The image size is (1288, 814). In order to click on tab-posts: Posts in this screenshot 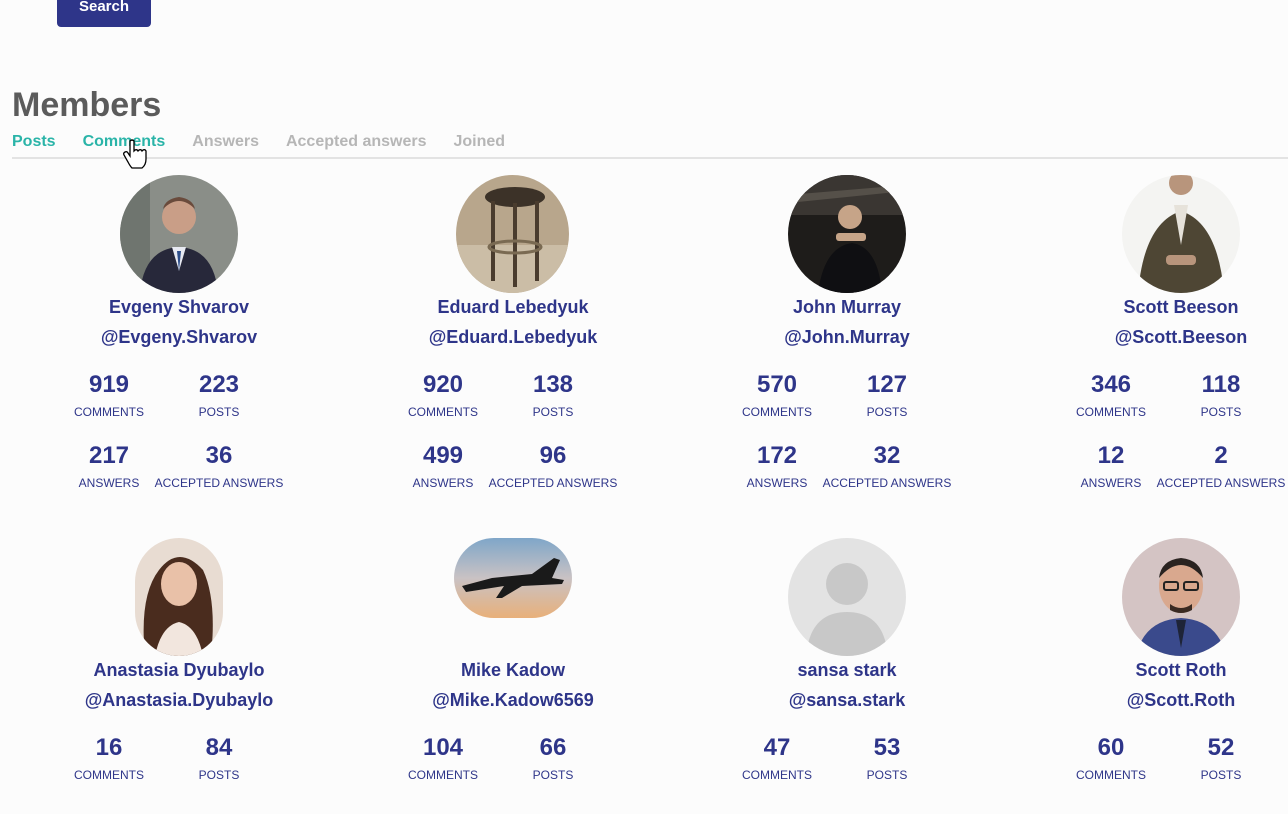, I will do `click(34, 142)`.